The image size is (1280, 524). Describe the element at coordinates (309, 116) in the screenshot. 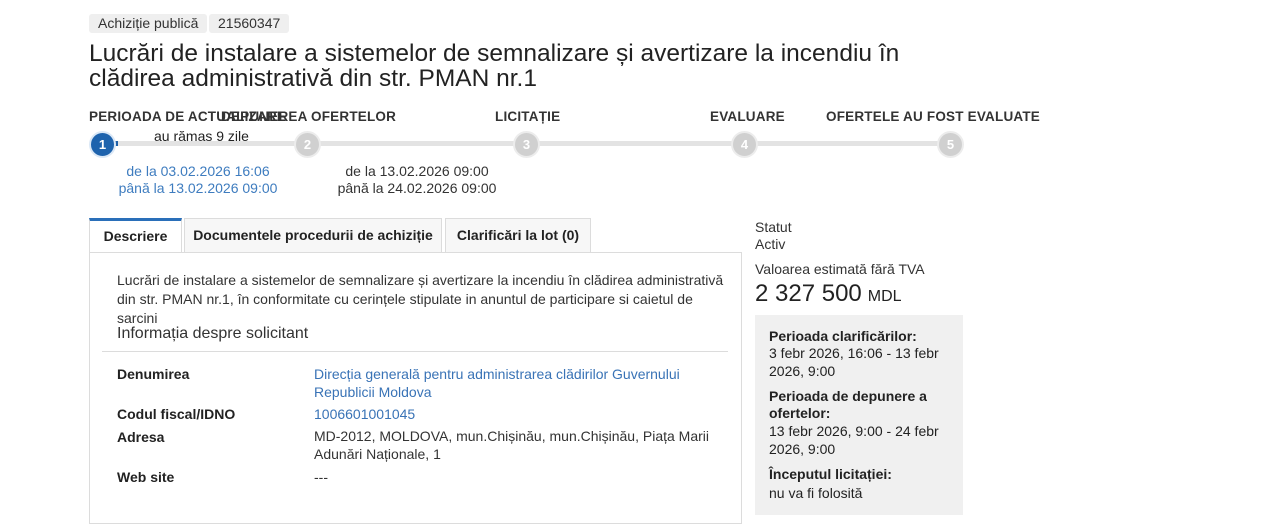

I see `stage-label-submission: DEPUNEREA OFERTELOR` at that location.